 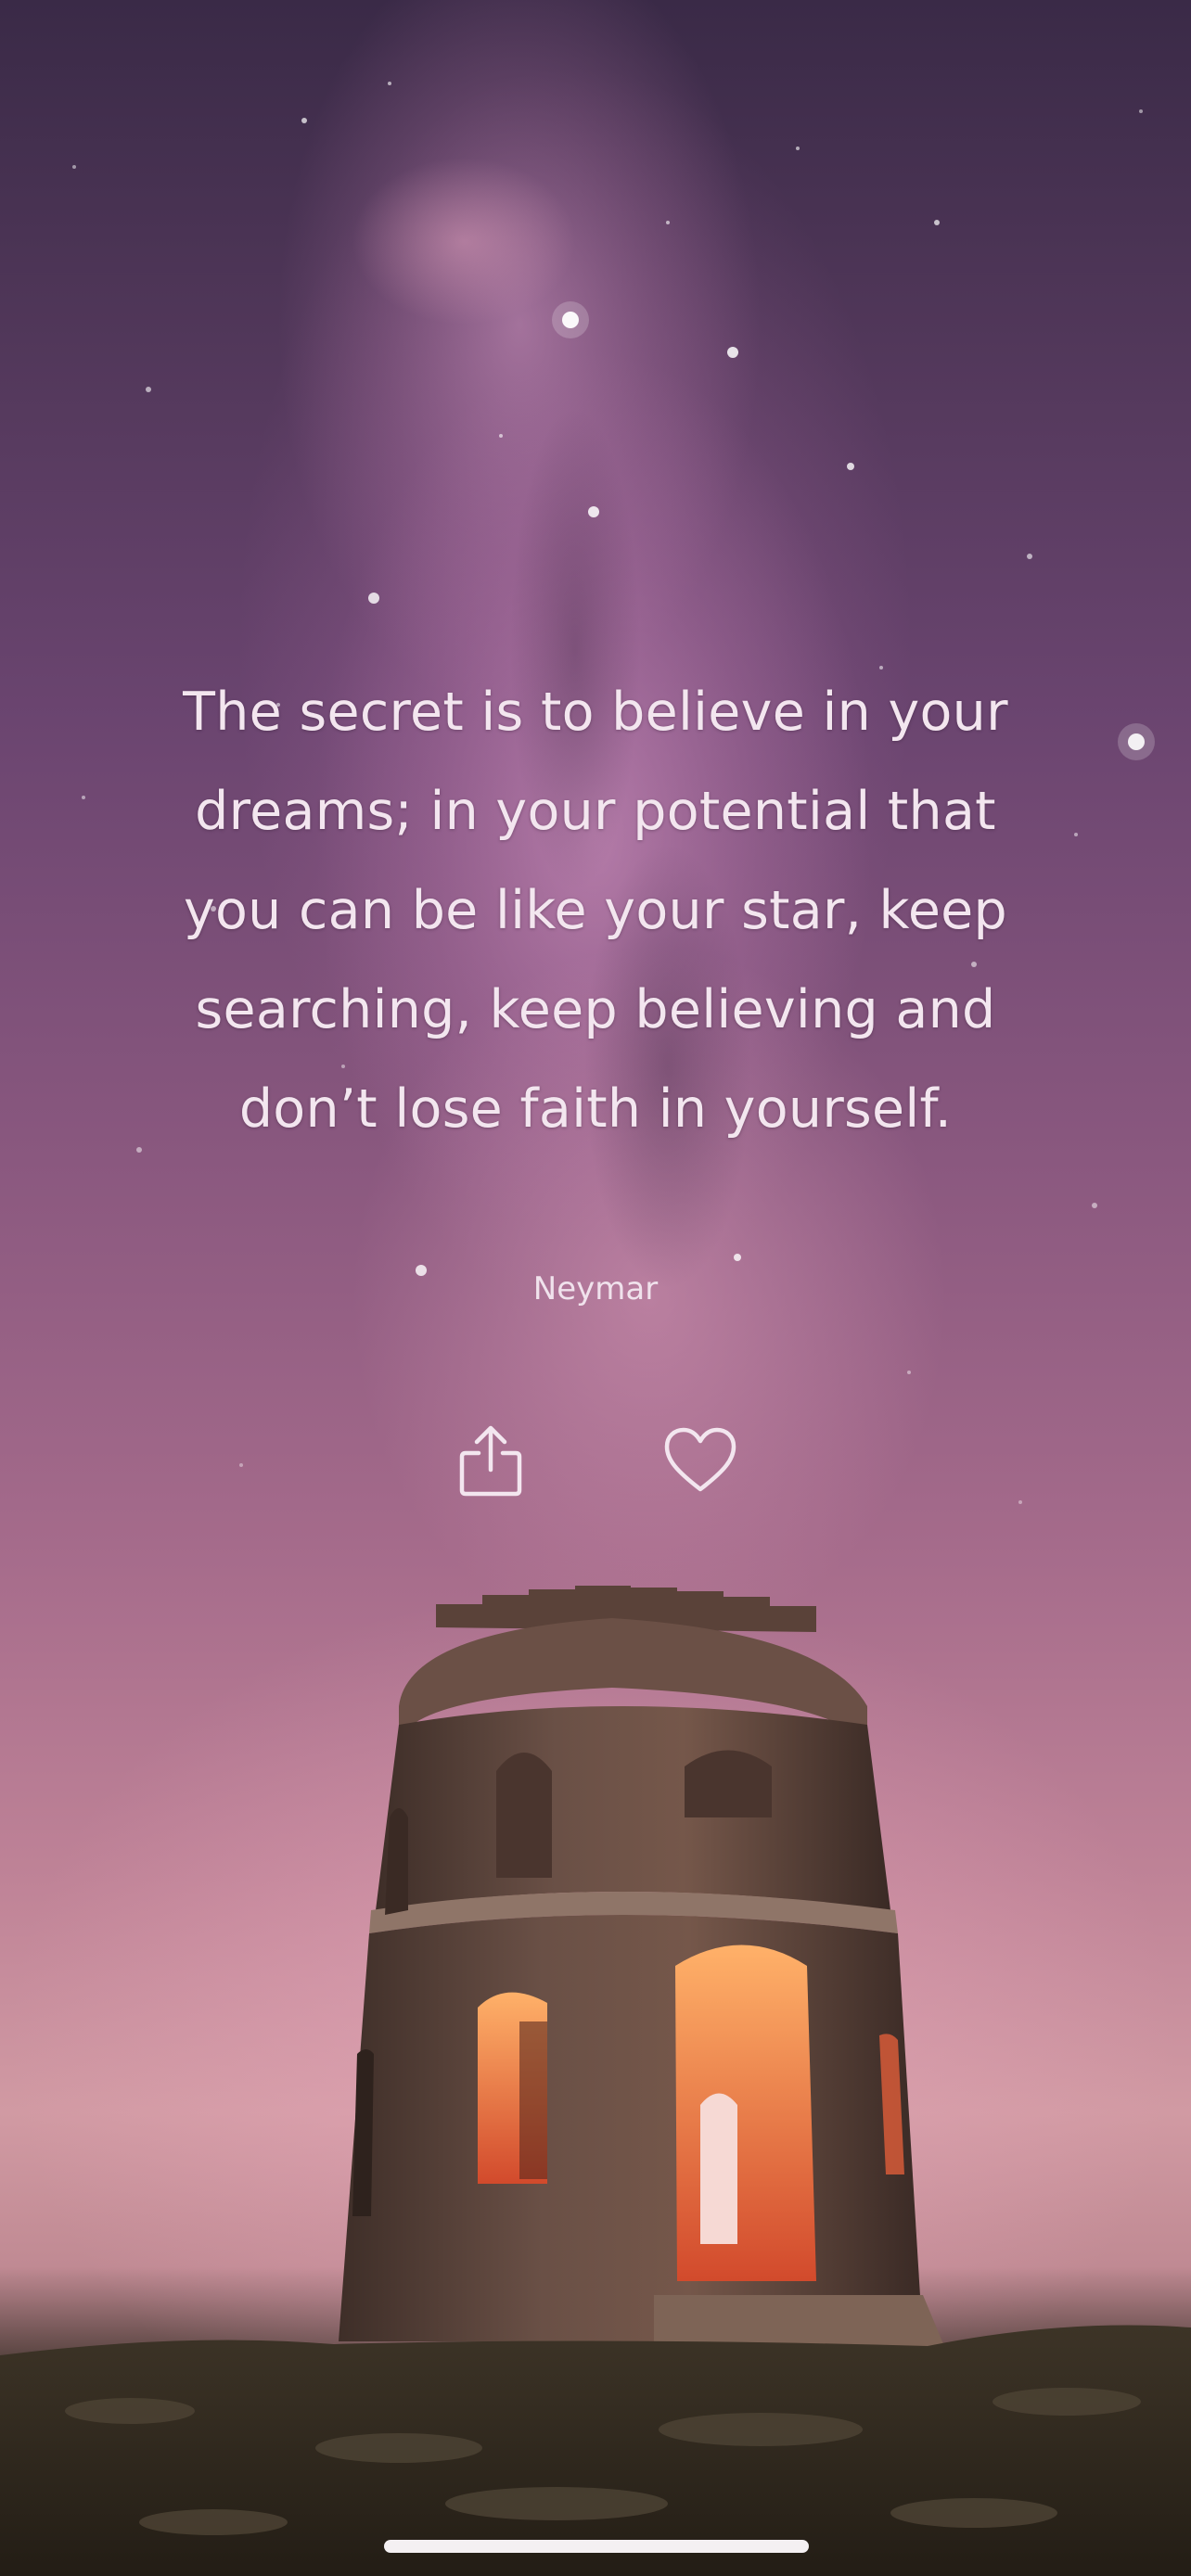 What do you see at coordinates (595, 1010) in the screenshot?
I see `quote-line: searching, keep believing and` at bounding box center [595, 1010].